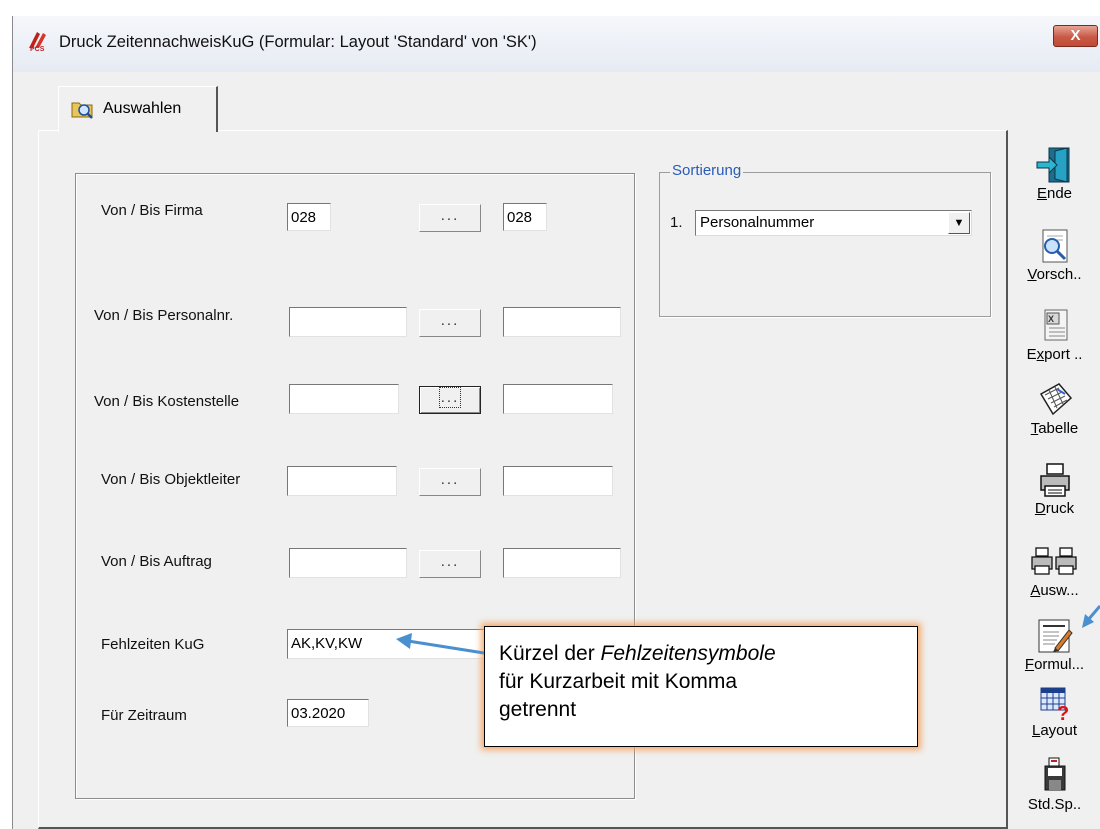  I want to click on std-speichern-label: Std.Sp.., so click(1054, 804).